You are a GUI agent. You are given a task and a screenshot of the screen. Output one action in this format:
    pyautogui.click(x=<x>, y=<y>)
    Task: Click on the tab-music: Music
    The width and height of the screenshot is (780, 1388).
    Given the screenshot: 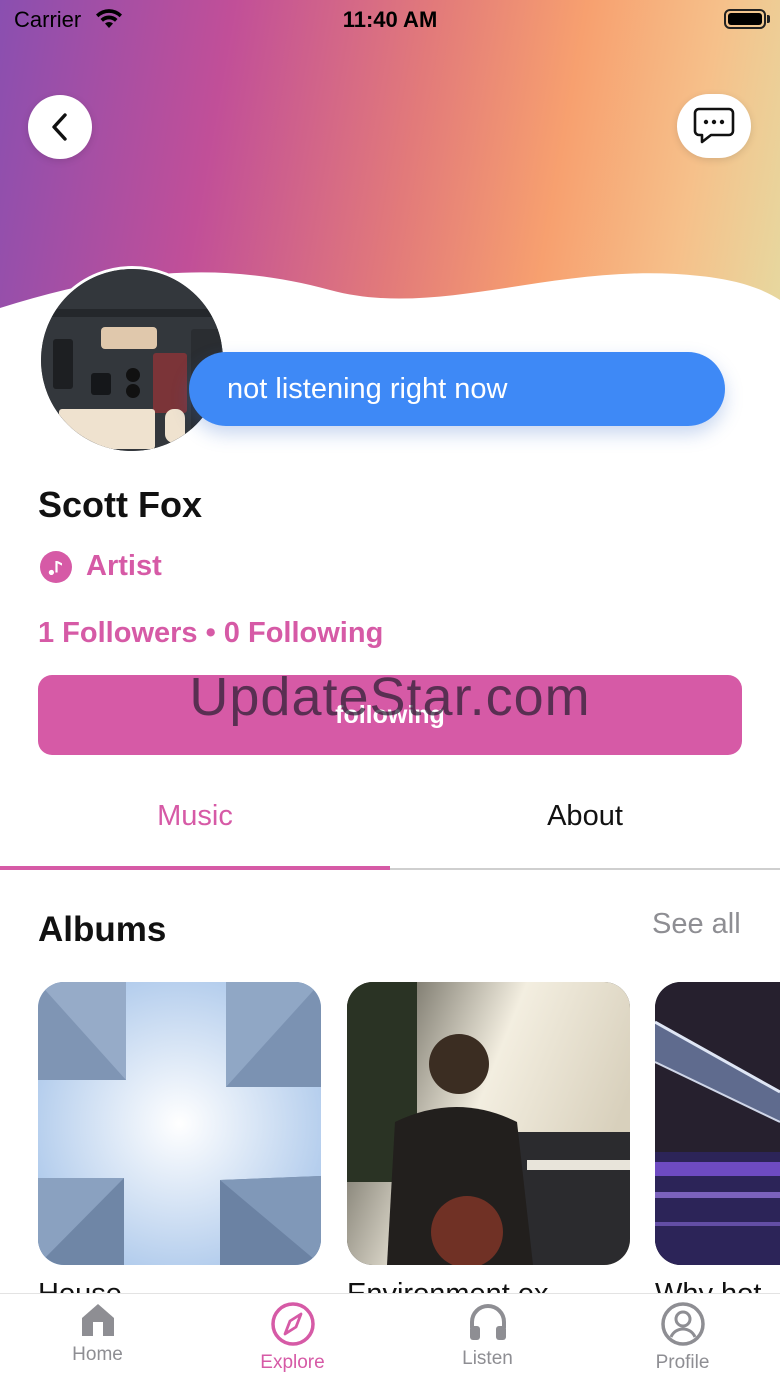 What is the action you would take?
    pyautogui.click(x=195, y=816)
    